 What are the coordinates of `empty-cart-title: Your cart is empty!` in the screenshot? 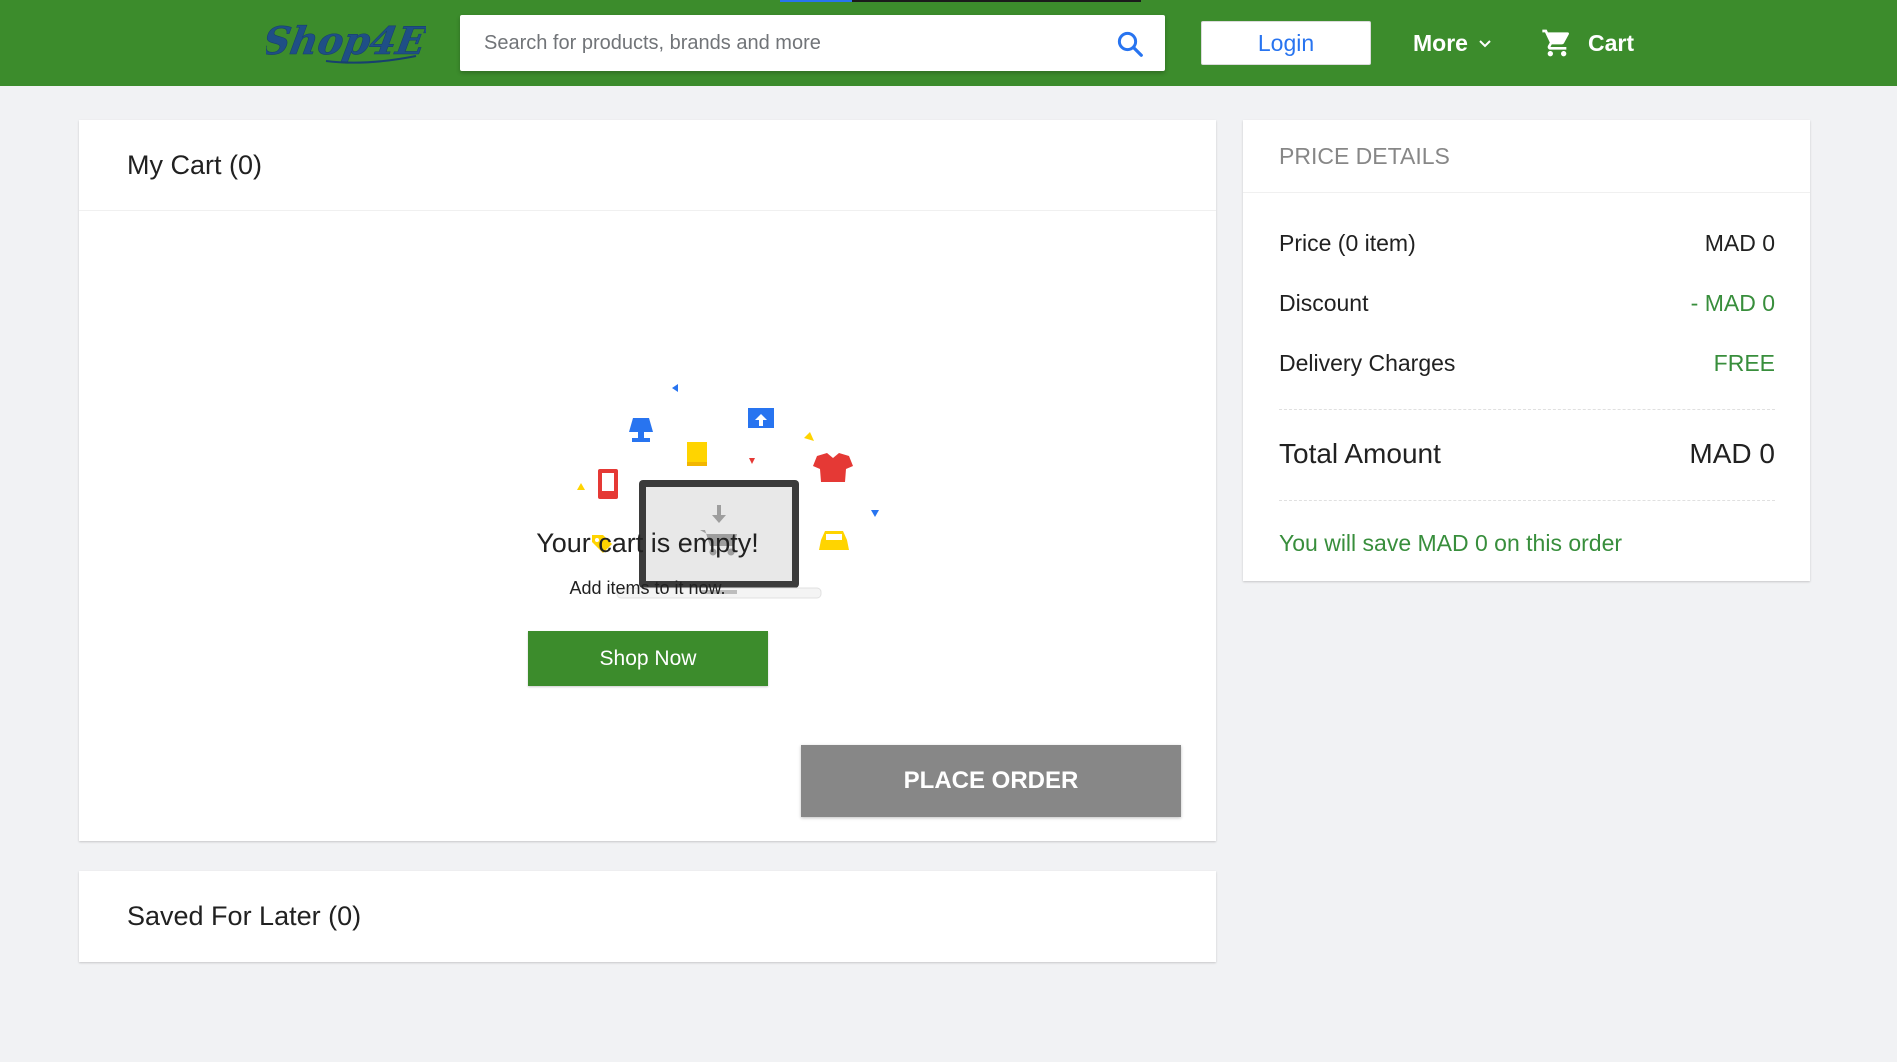 It's located at (647, 543).